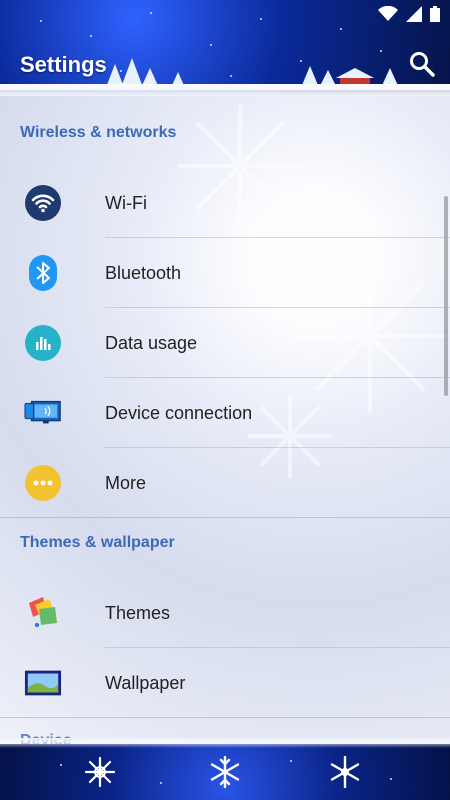 The height and width of the screenshot is (800, 450). Describe the element at coordinates (179, 412) in the screenshot. I see `settings-item-label: Device connection` at that location.